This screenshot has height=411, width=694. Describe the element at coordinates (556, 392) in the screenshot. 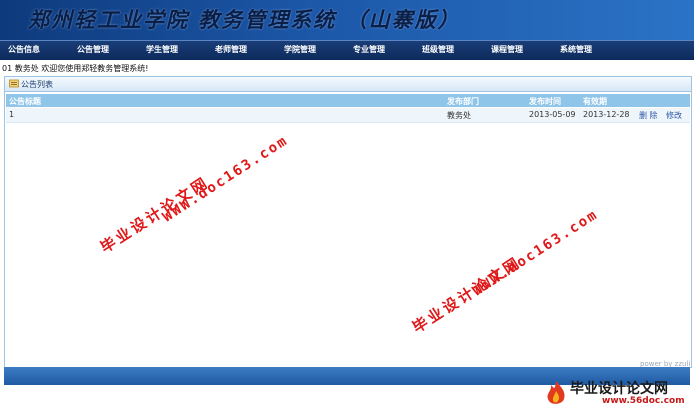

I see `flame-icon` at that location.